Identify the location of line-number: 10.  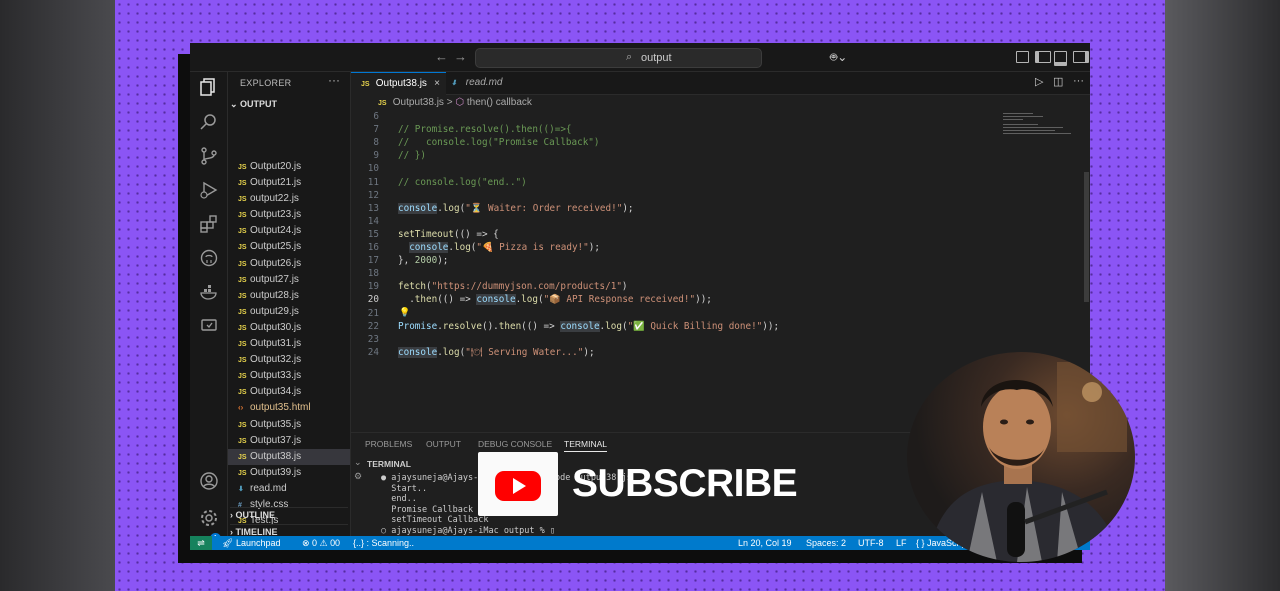
(373, 169).